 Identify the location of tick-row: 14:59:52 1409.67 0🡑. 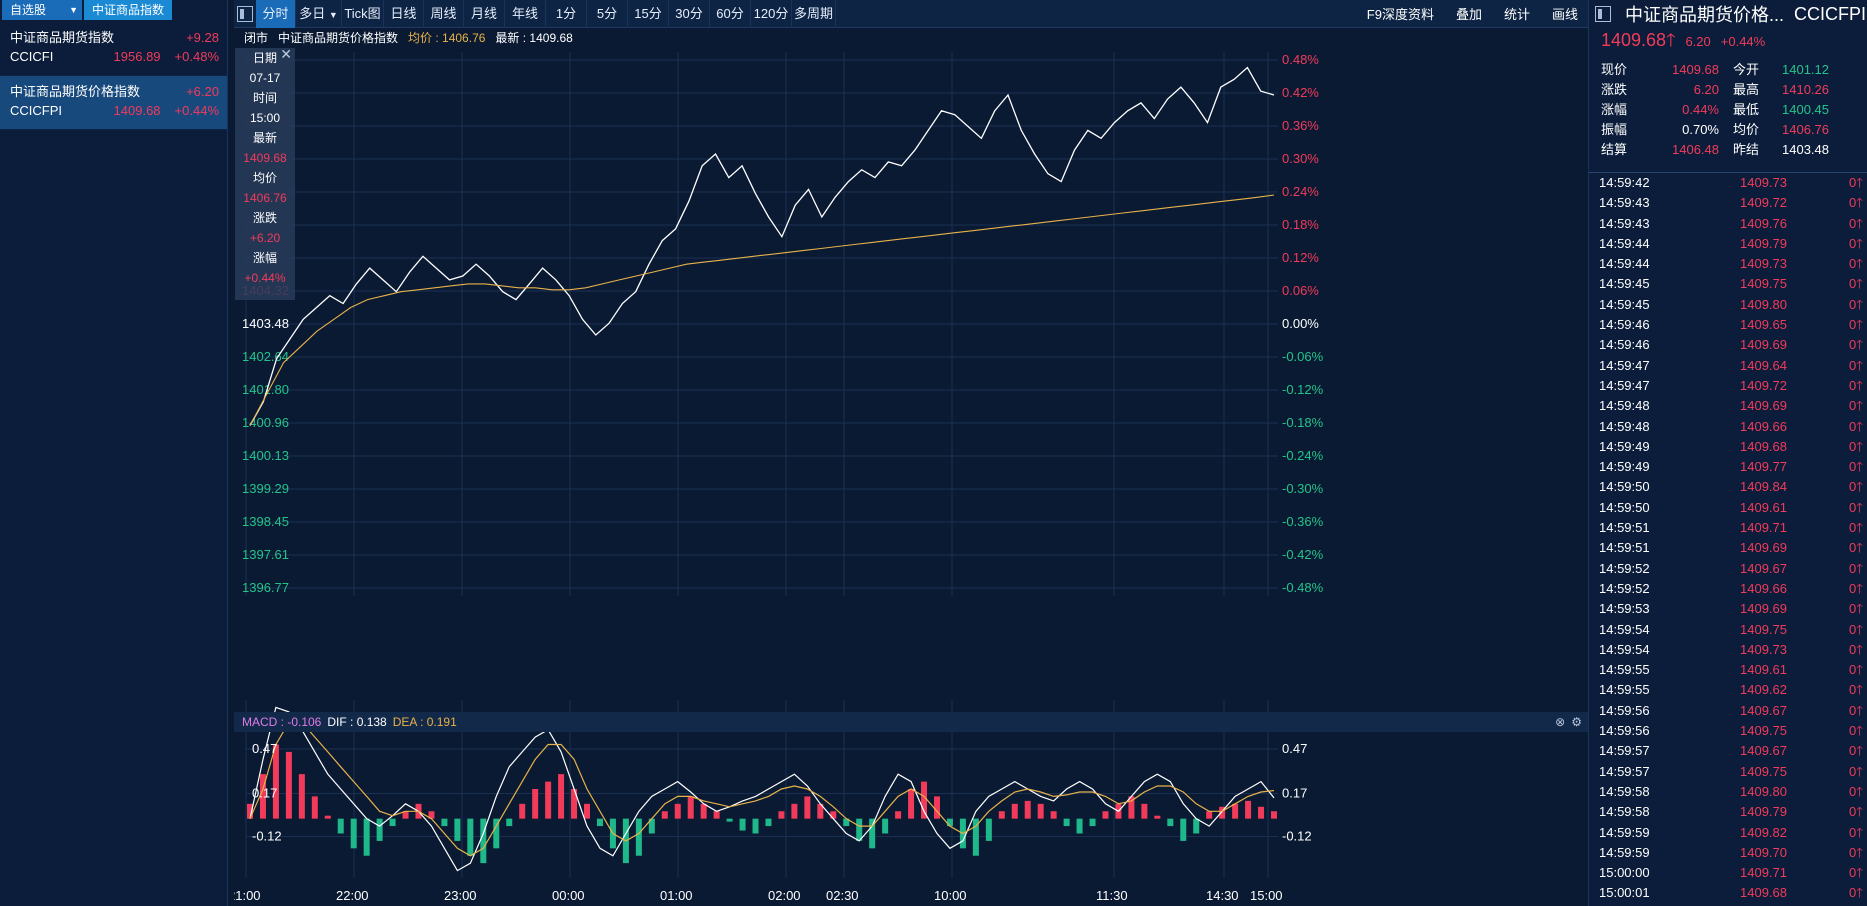
(1728, 569).